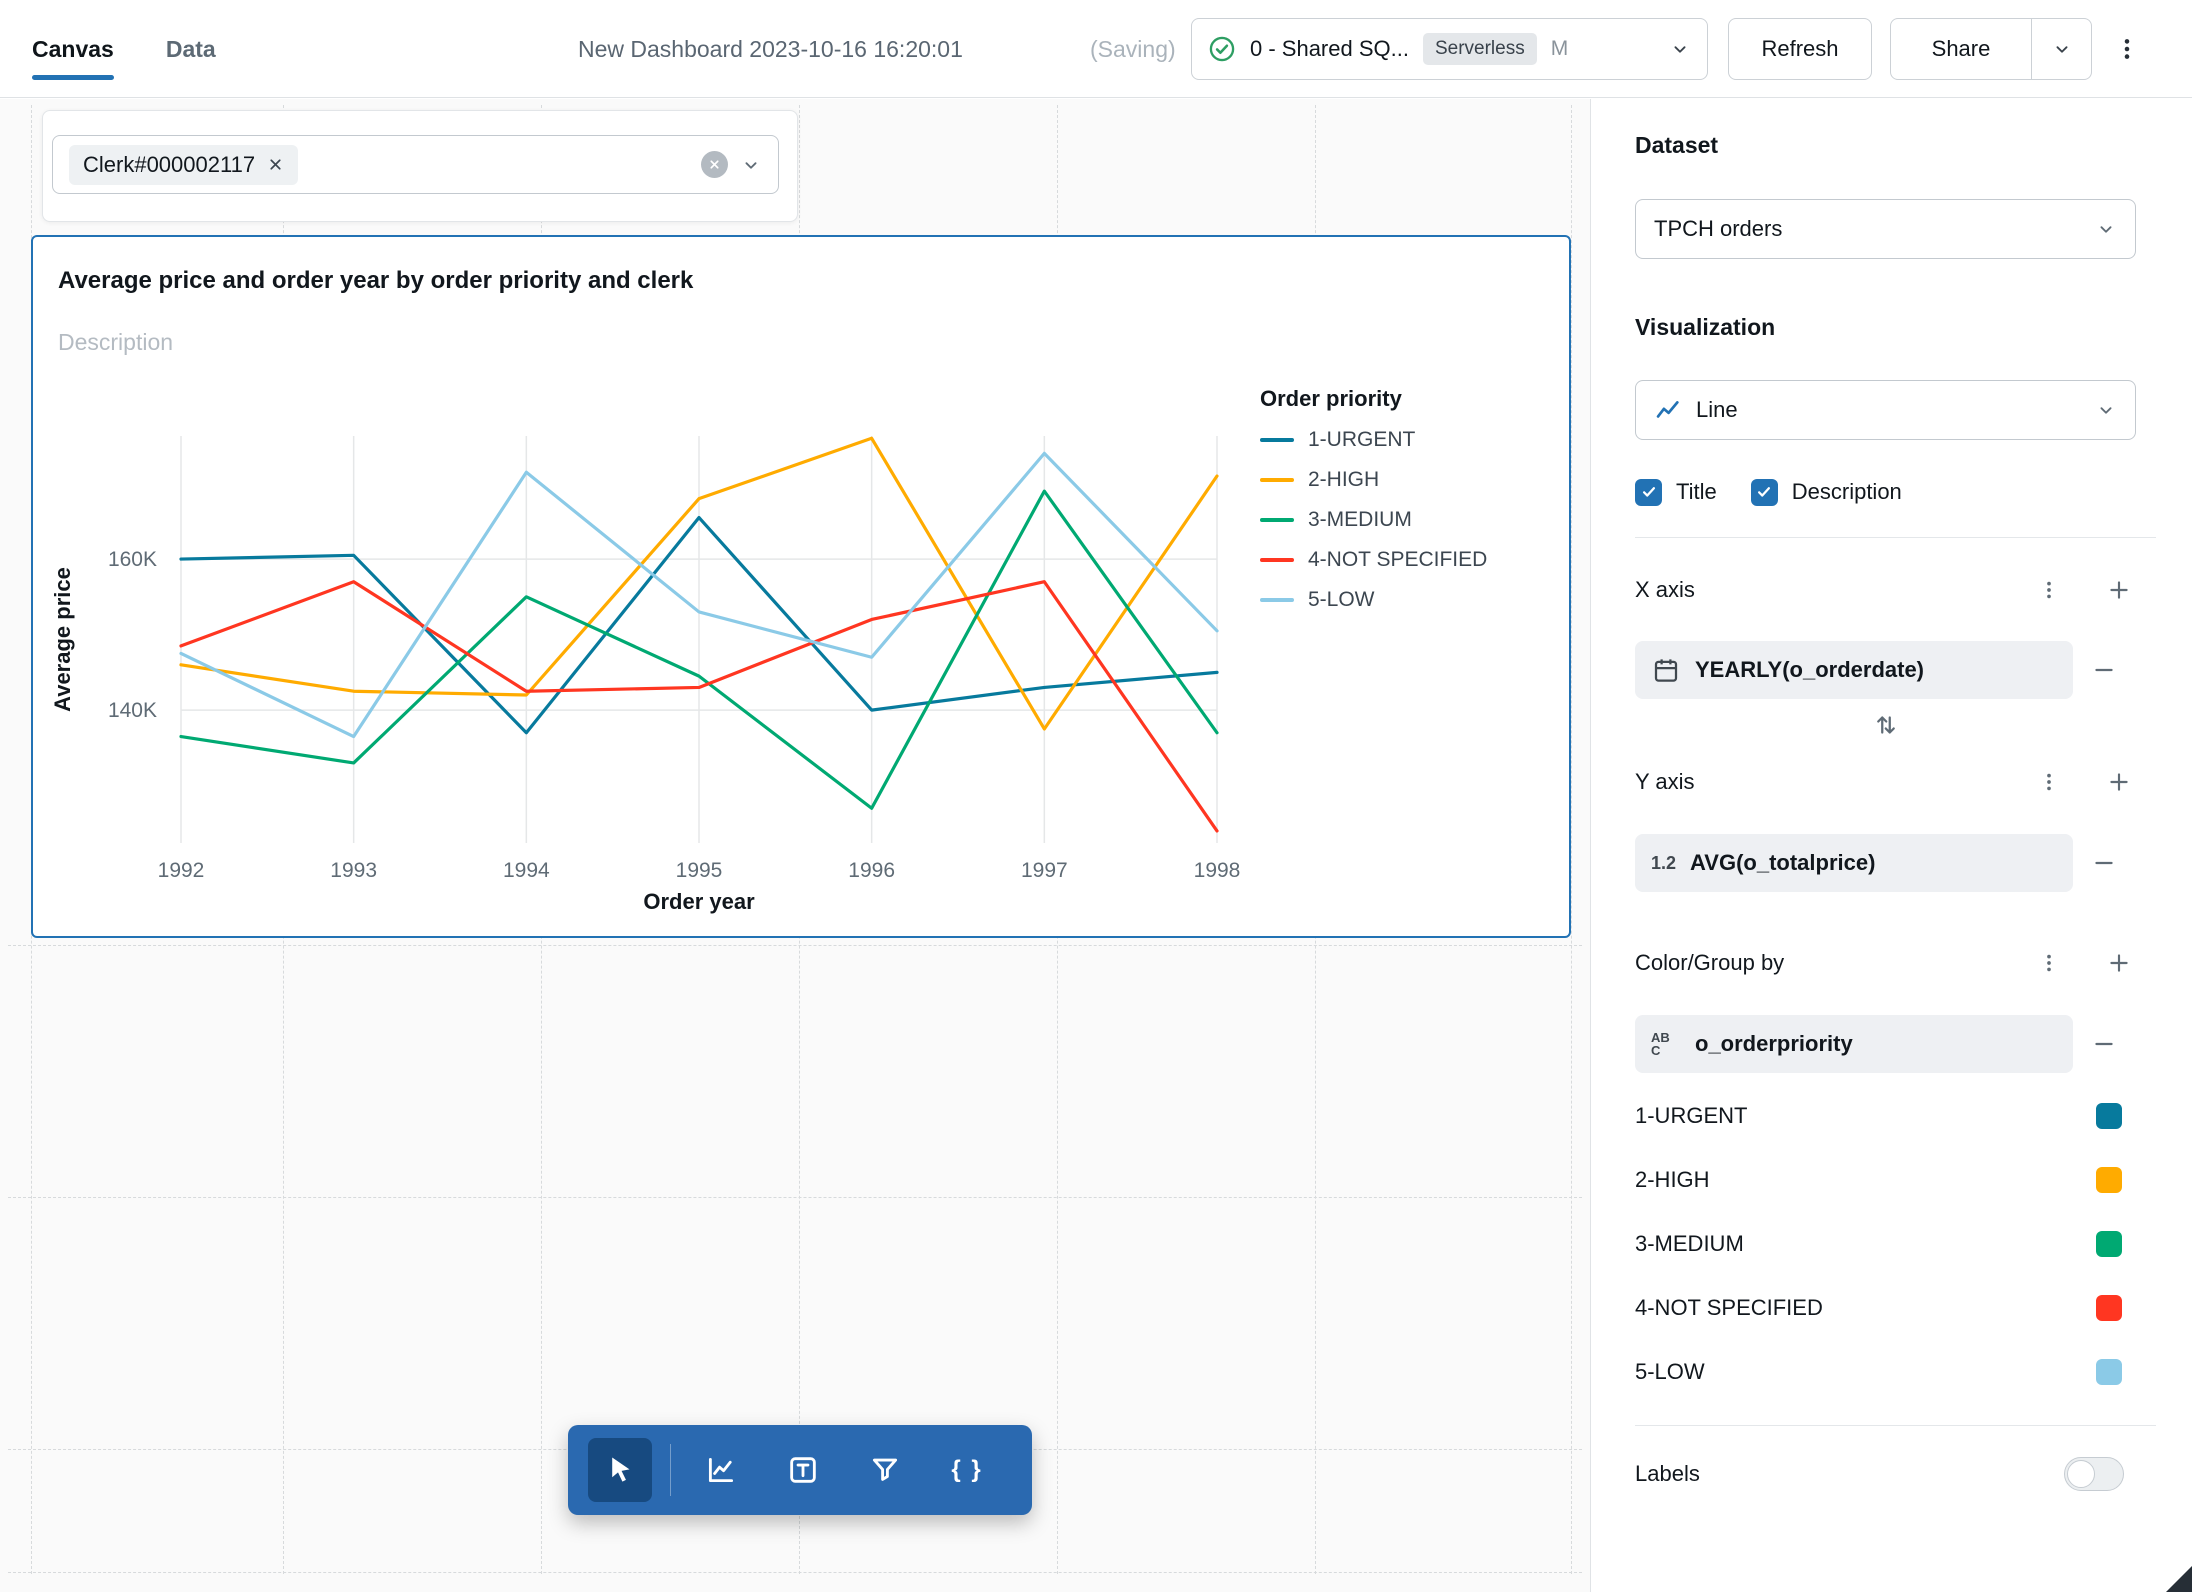 The width and height of the screenshot is (2192, 1592). What do you see at coordinates (2104, 863) in the screenshot?
I see `remove-y-axis-field-button` at bounding box center [2104, 863].